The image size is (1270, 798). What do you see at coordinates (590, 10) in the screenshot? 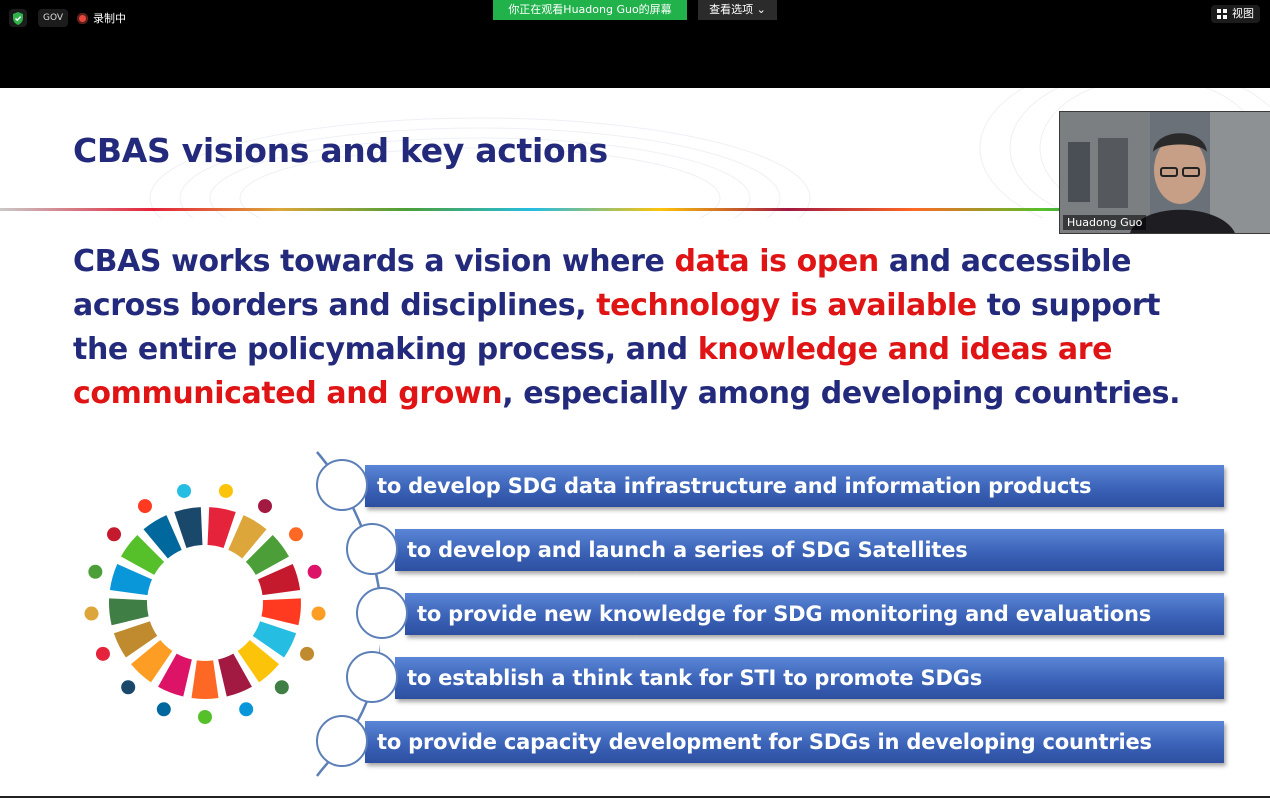
I see `viewing-banner: 你正在观看Huadong Guo的屏幕` at bounding box center [590, 10].